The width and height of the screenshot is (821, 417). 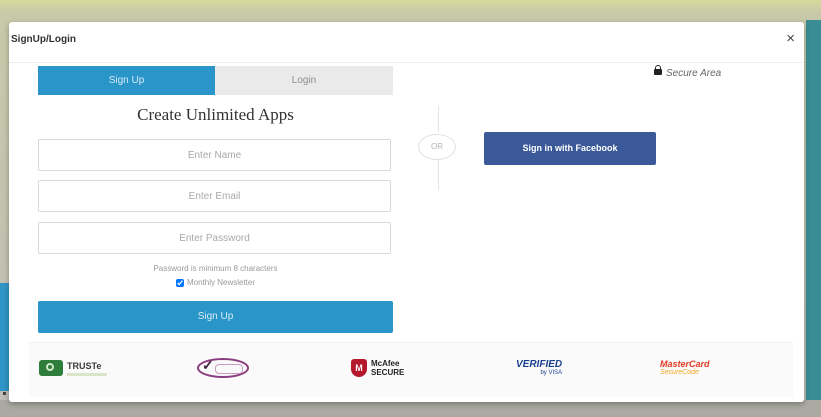 I want to click on mcafee-line2: SECURE, so click(x=388, y=372).